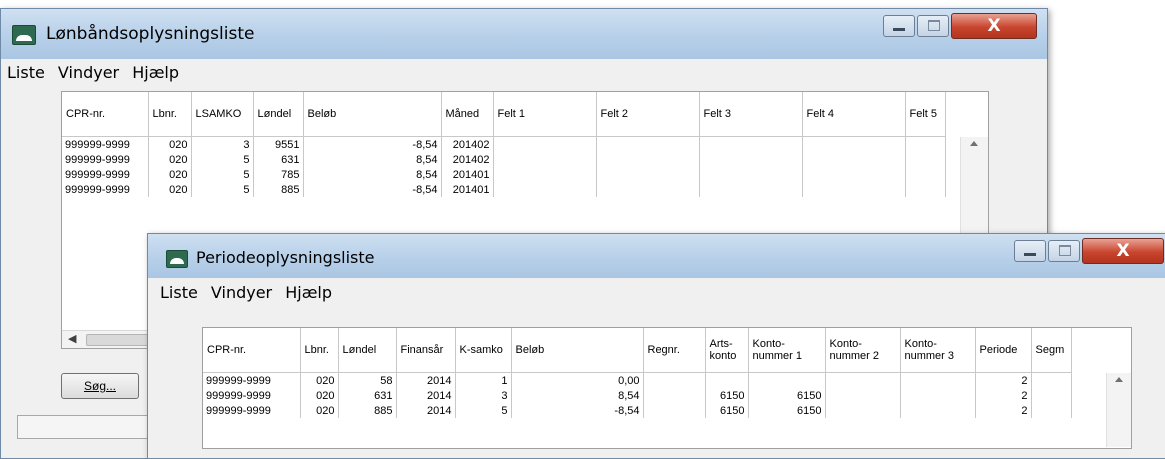  What do you see at coordinates (483, 395) in the screenshot?
I see `cell-ksamko: 3` at bounding box center [483, 395].